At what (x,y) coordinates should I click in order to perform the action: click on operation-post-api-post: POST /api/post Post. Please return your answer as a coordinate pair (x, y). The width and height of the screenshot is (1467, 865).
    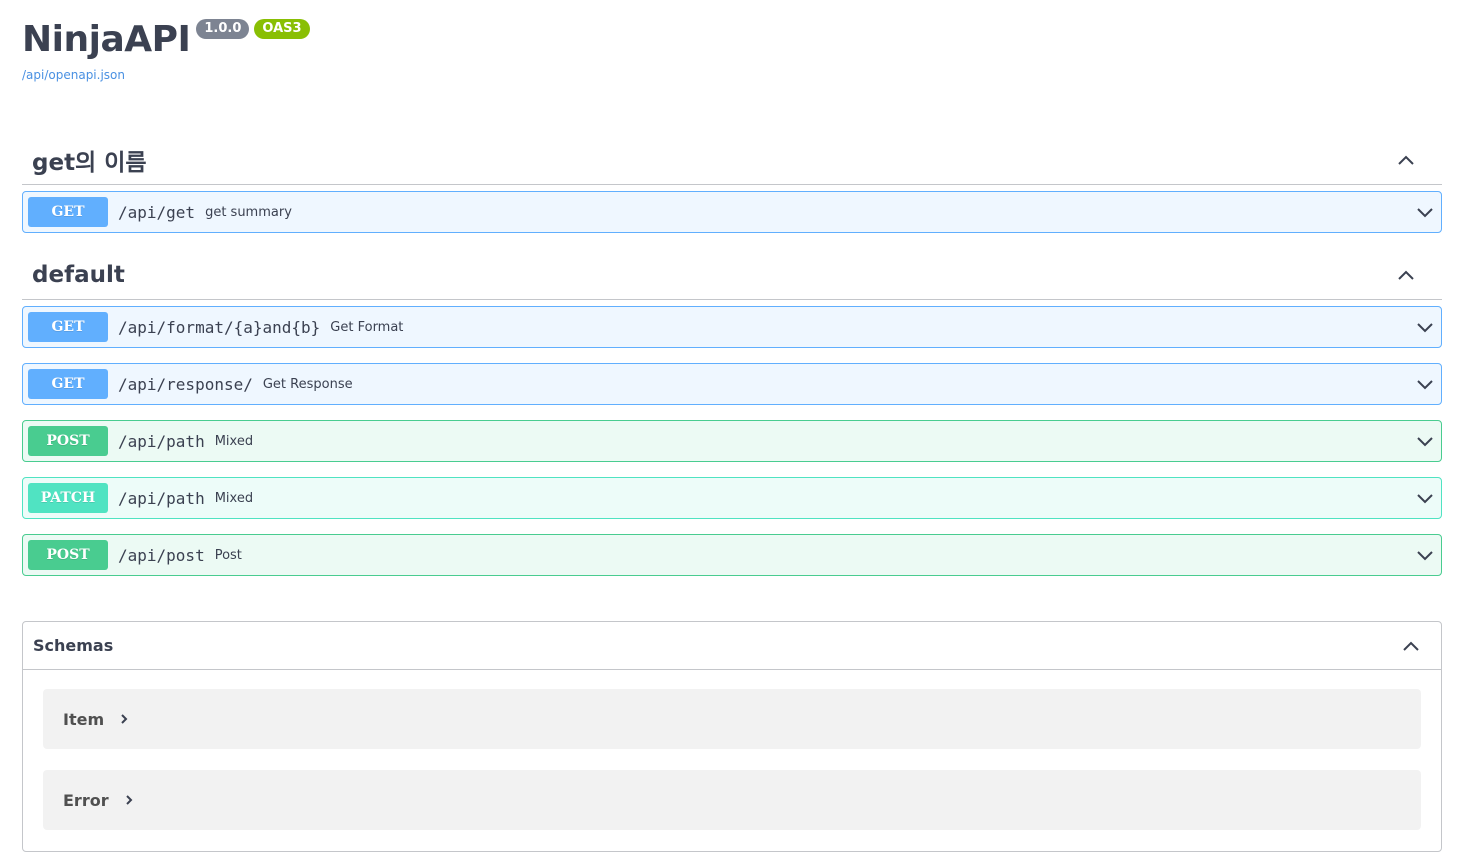
    Looking at the image, I should click on (732, 555).